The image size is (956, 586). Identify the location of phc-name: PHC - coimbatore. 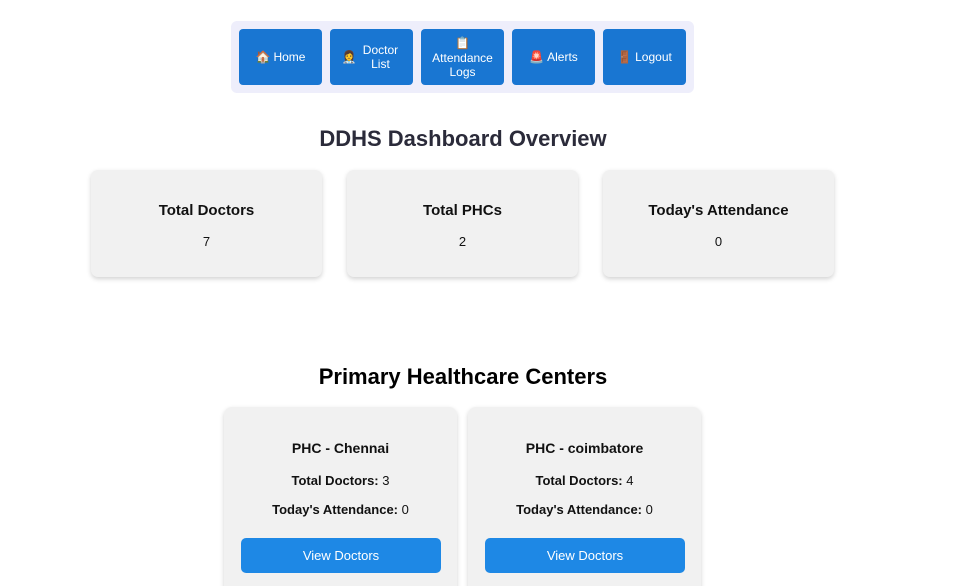
(584, 448).